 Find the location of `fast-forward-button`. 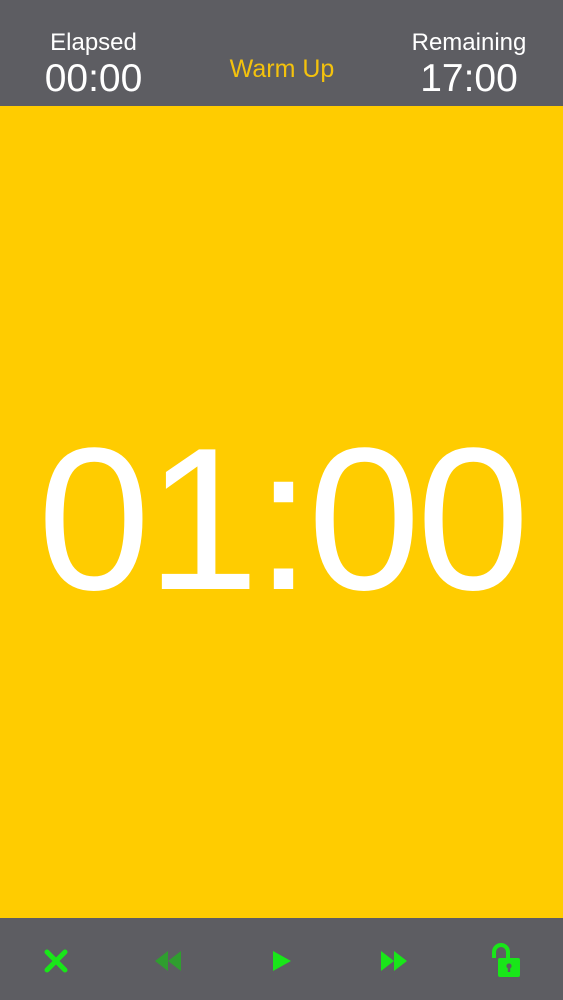

fast-forward-button is located at coordinates (394, 961).